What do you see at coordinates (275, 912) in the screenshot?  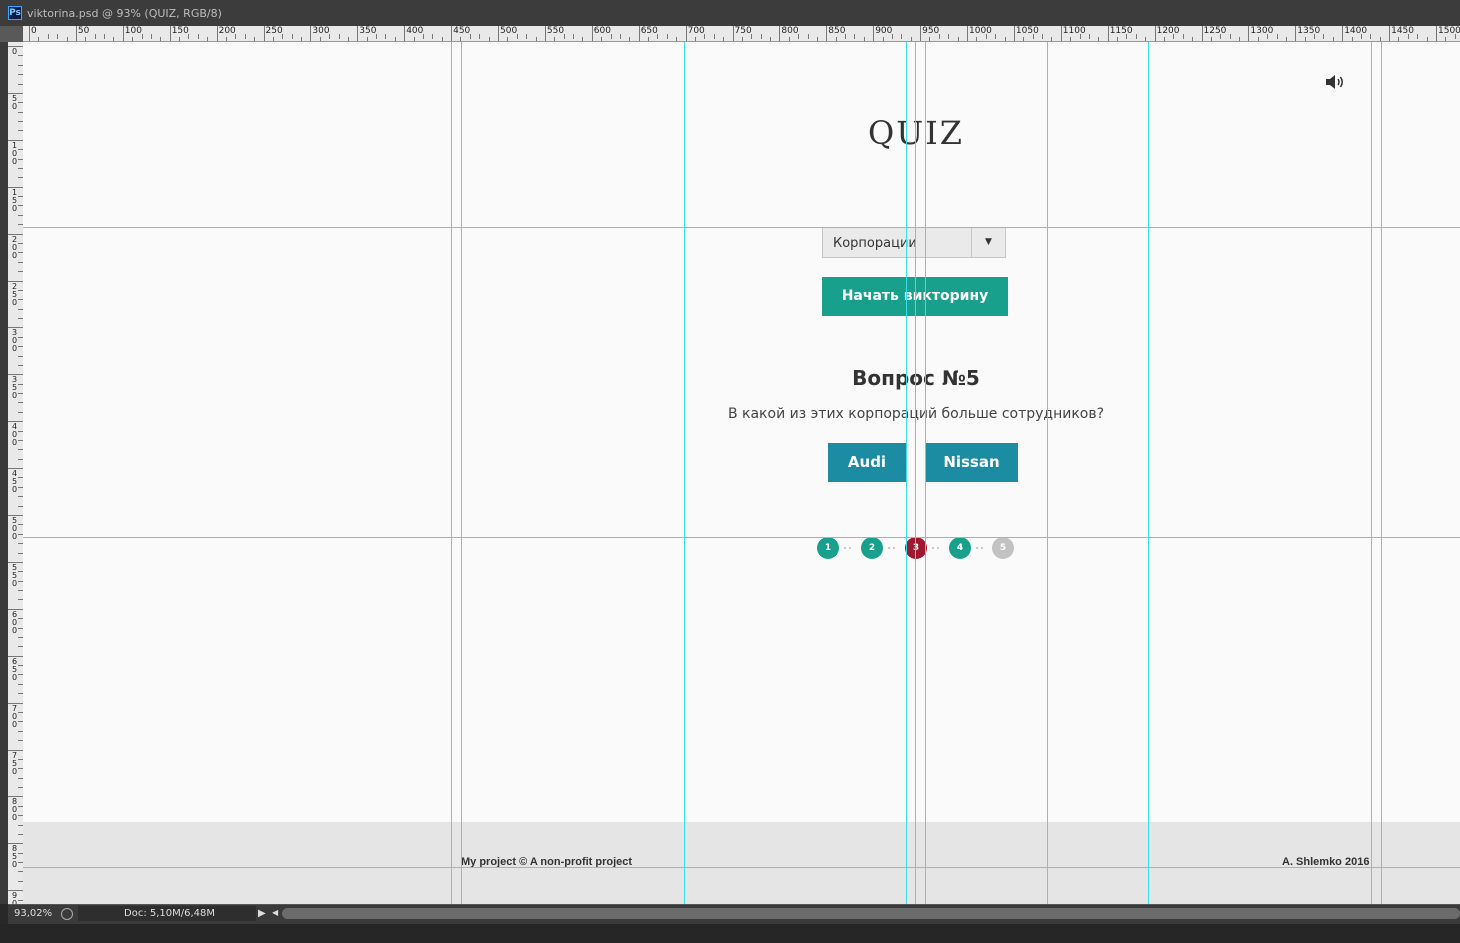 I see `scroll-left-icon: ◀` at bounding box center [275, 912].